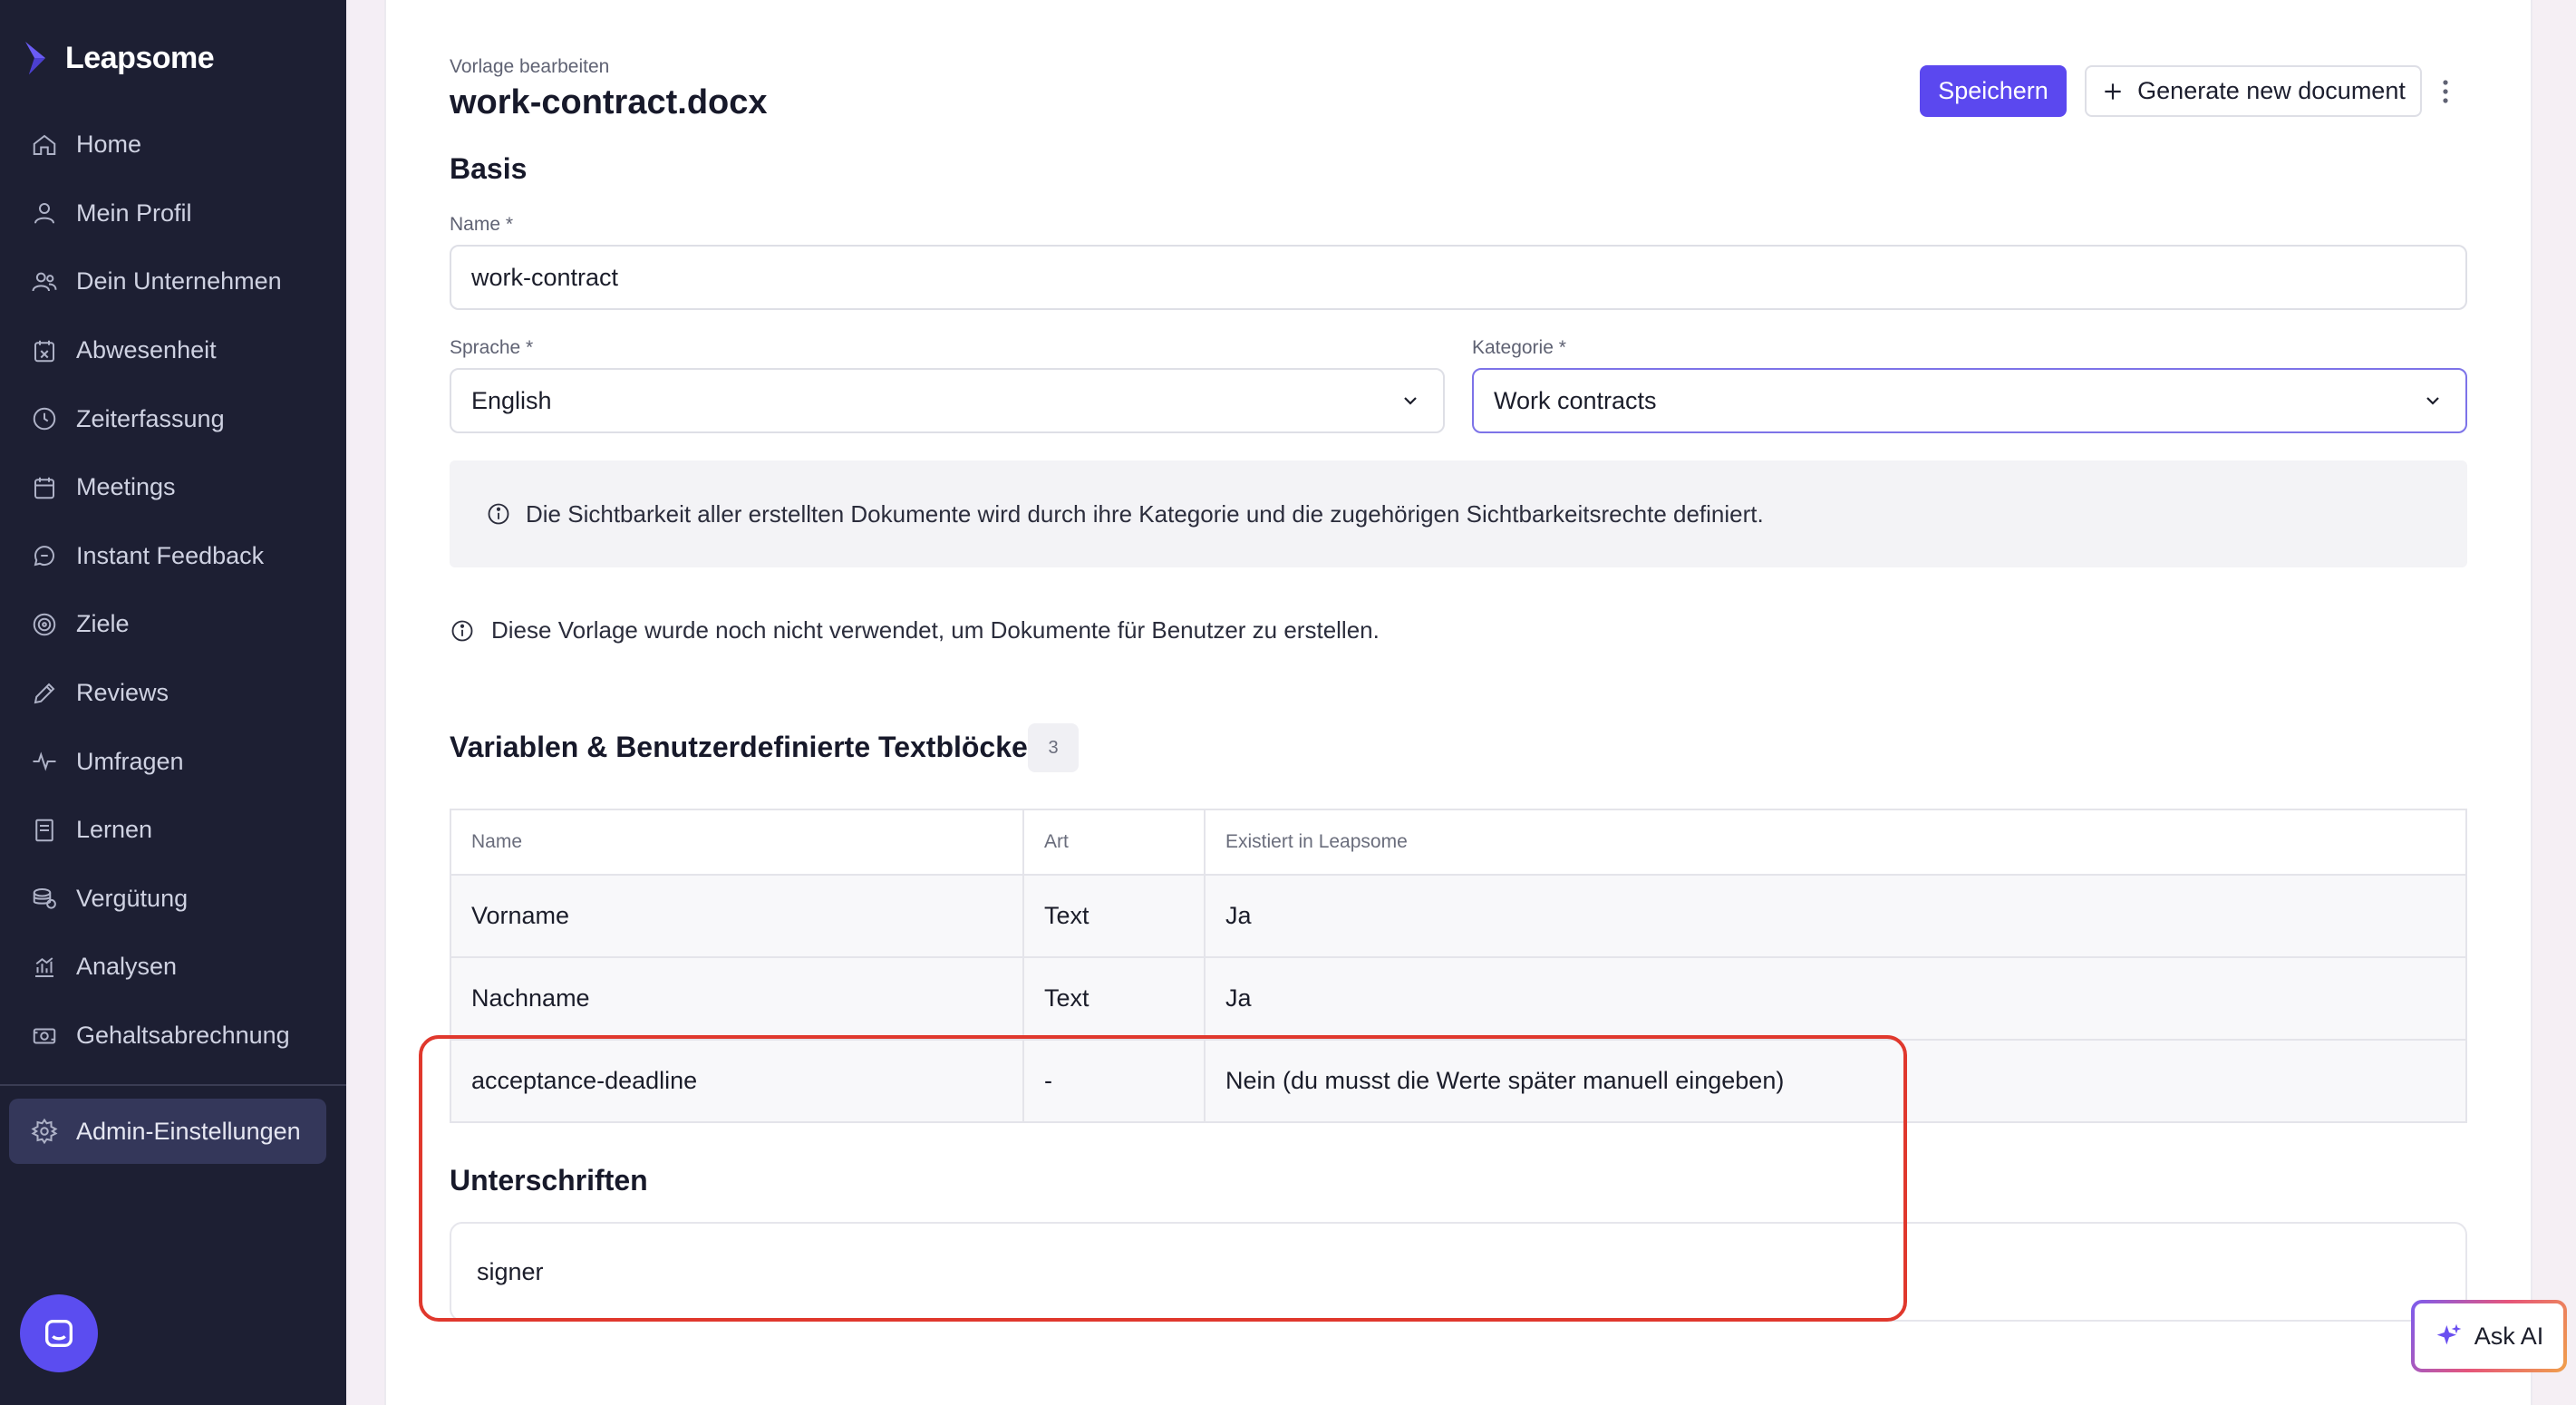 The image size is (2576, 1405). I want to click on support-chat-button, so click(59, 1333).